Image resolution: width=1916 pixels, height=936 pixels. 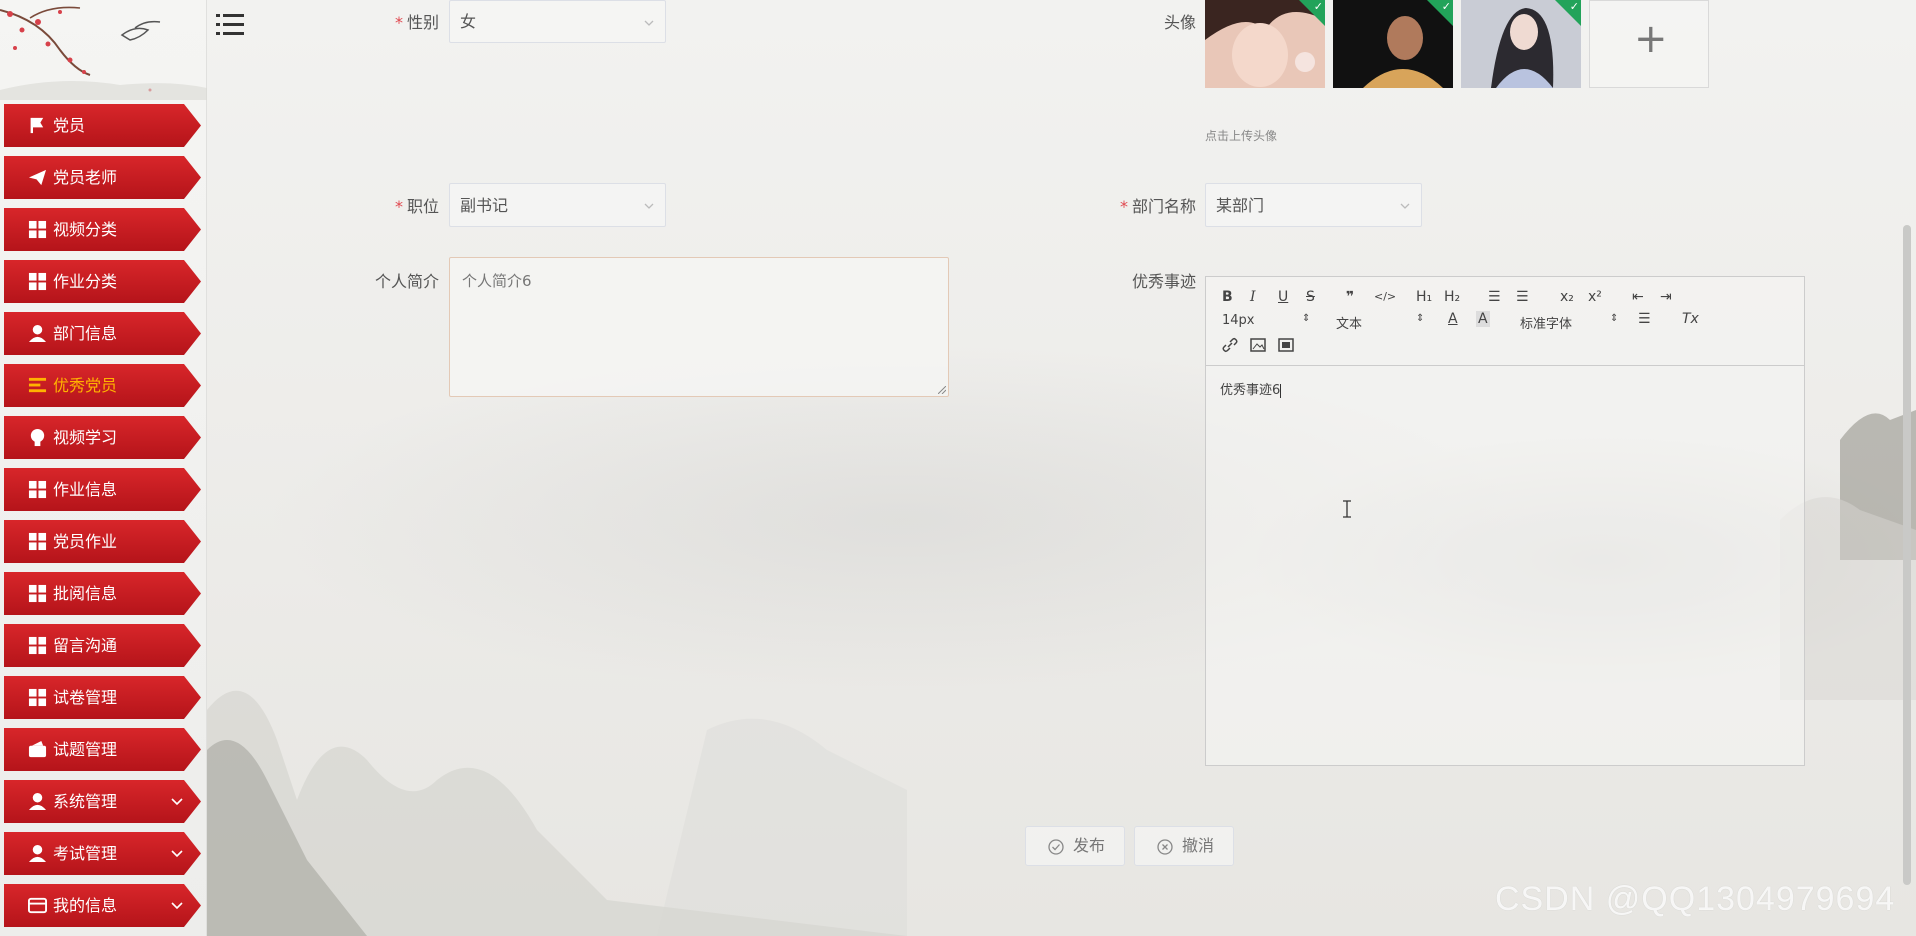 What do you see at coordinates (1638, 297) in the screenshot?
I see `outdent-button: ⇤` at bounding box center [1638, 297].